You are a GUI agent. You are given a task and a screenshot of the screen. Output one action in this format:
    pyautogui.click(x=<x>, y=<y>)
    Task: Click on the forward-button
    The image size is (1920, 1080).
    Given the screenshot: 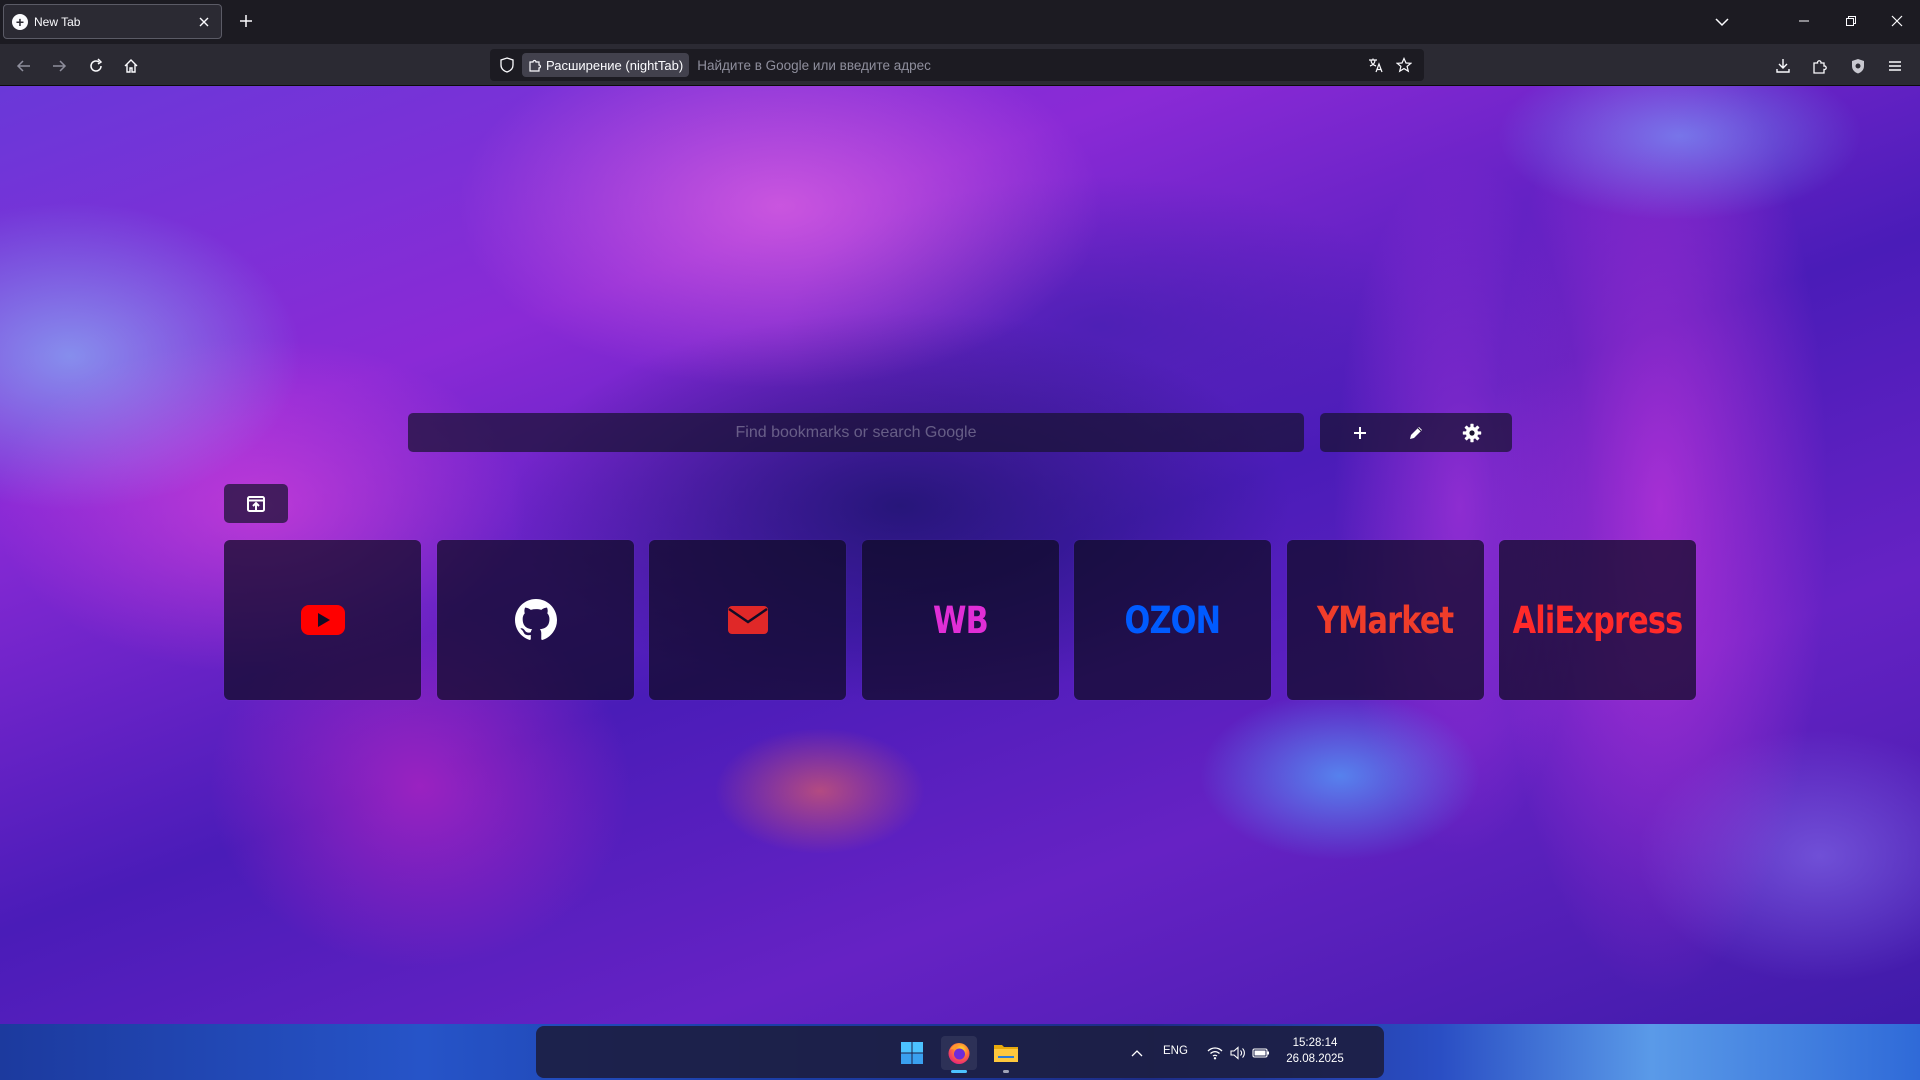 What is the action you would take?
    pyautogui.click(x=59, y=66)
    